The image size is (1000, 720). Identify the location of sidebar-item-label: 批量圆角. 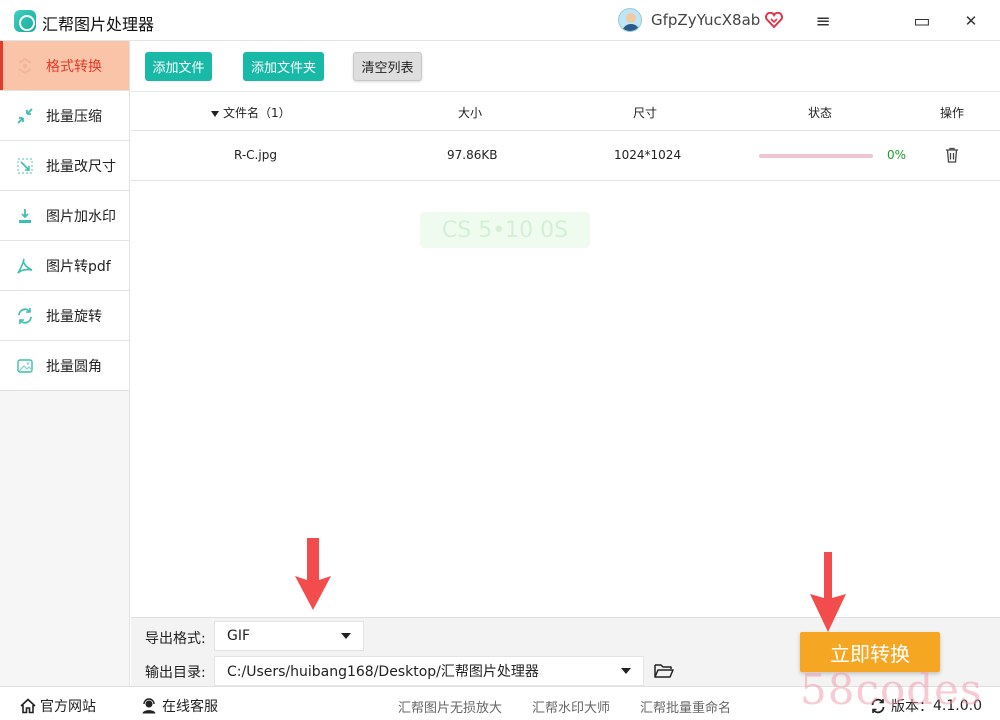
(74, 366).